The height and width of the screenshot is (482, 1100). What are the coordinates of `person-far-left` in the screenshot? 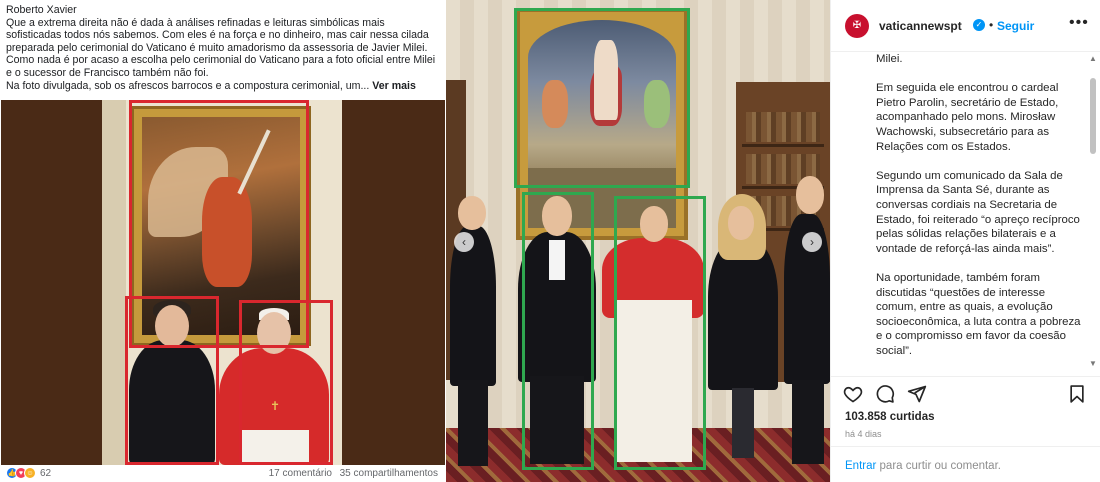 It's located at (473, 306).